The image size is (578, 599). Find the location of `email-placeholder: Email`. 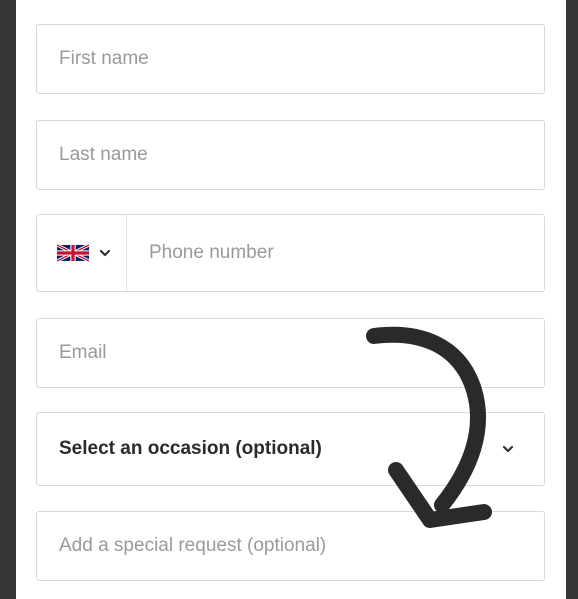

email-placeholder: Email is located at coordinates (83, 352).